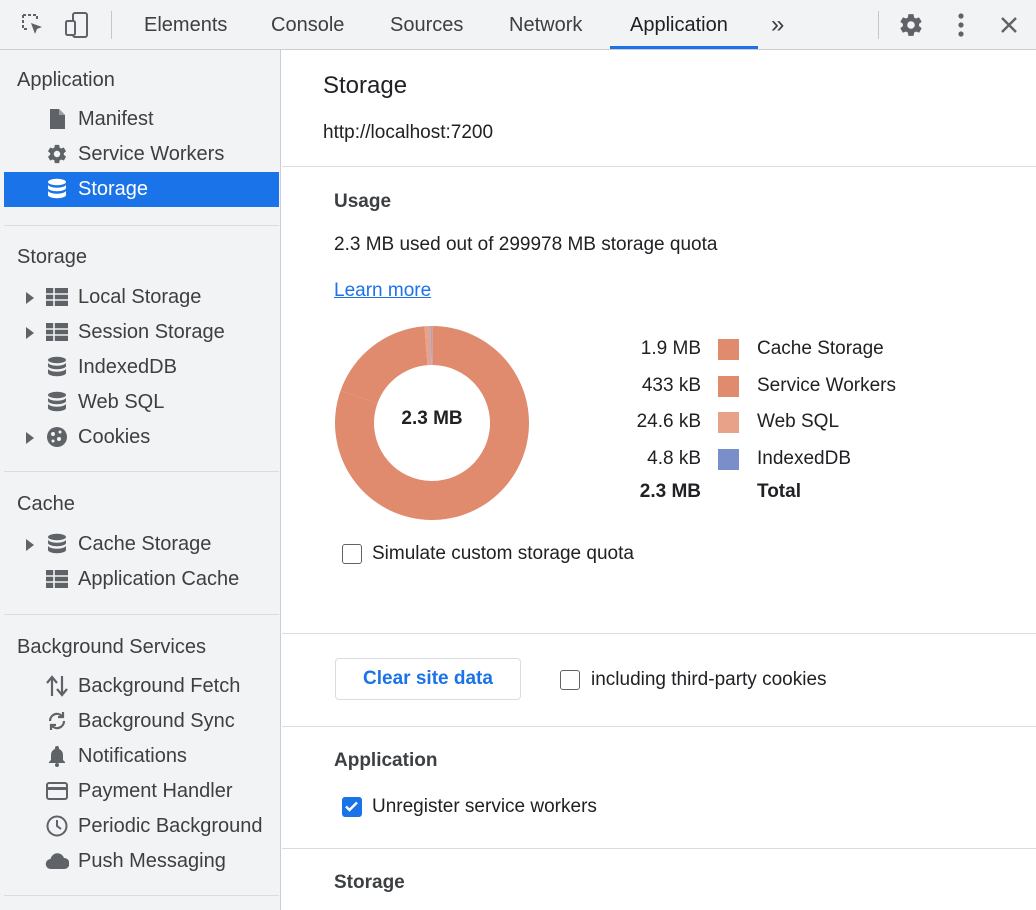 This screenshot has width=1036, height=910. I want to click on sidebar-item-background-sync: Background Sync, so click(141, 721).